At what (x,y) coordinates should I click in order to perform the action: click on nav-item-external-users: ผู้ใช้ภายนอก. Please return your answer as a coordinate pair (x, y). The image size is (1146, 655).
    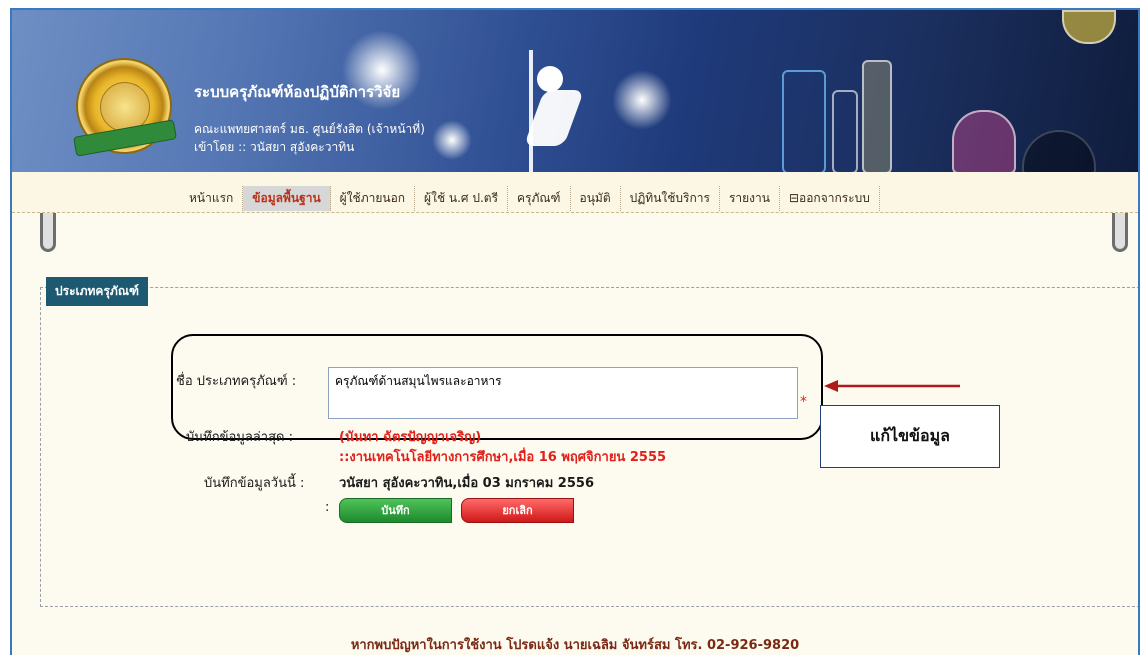
    Looking at the image, I should click on (373, 198).